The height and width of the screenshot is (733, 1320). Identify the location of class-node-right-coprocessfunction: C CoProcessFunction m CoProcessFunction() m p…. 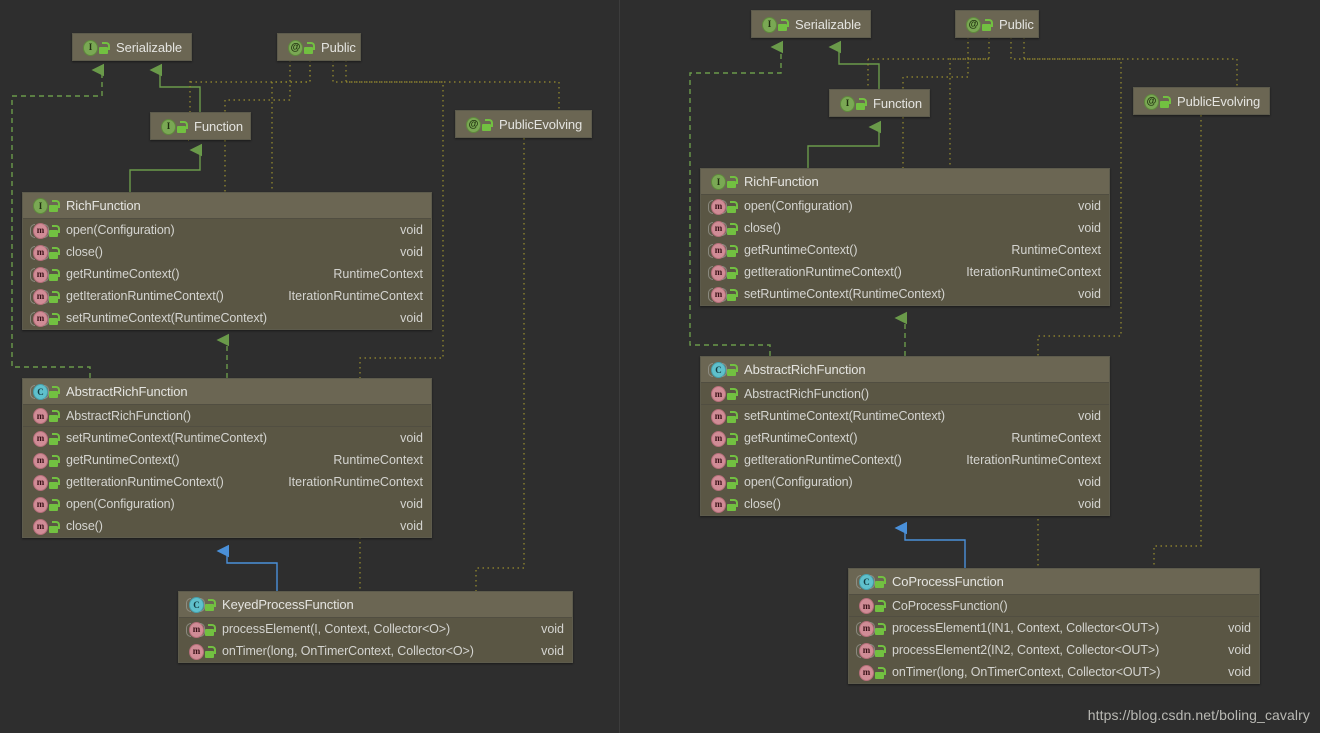
(1054, 626).